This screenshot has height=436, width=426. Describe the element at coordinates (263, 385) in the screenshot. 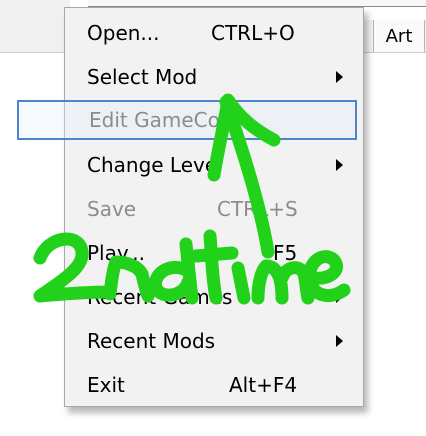

I see `menu-item-shortcut: Alt+F4` at that location.